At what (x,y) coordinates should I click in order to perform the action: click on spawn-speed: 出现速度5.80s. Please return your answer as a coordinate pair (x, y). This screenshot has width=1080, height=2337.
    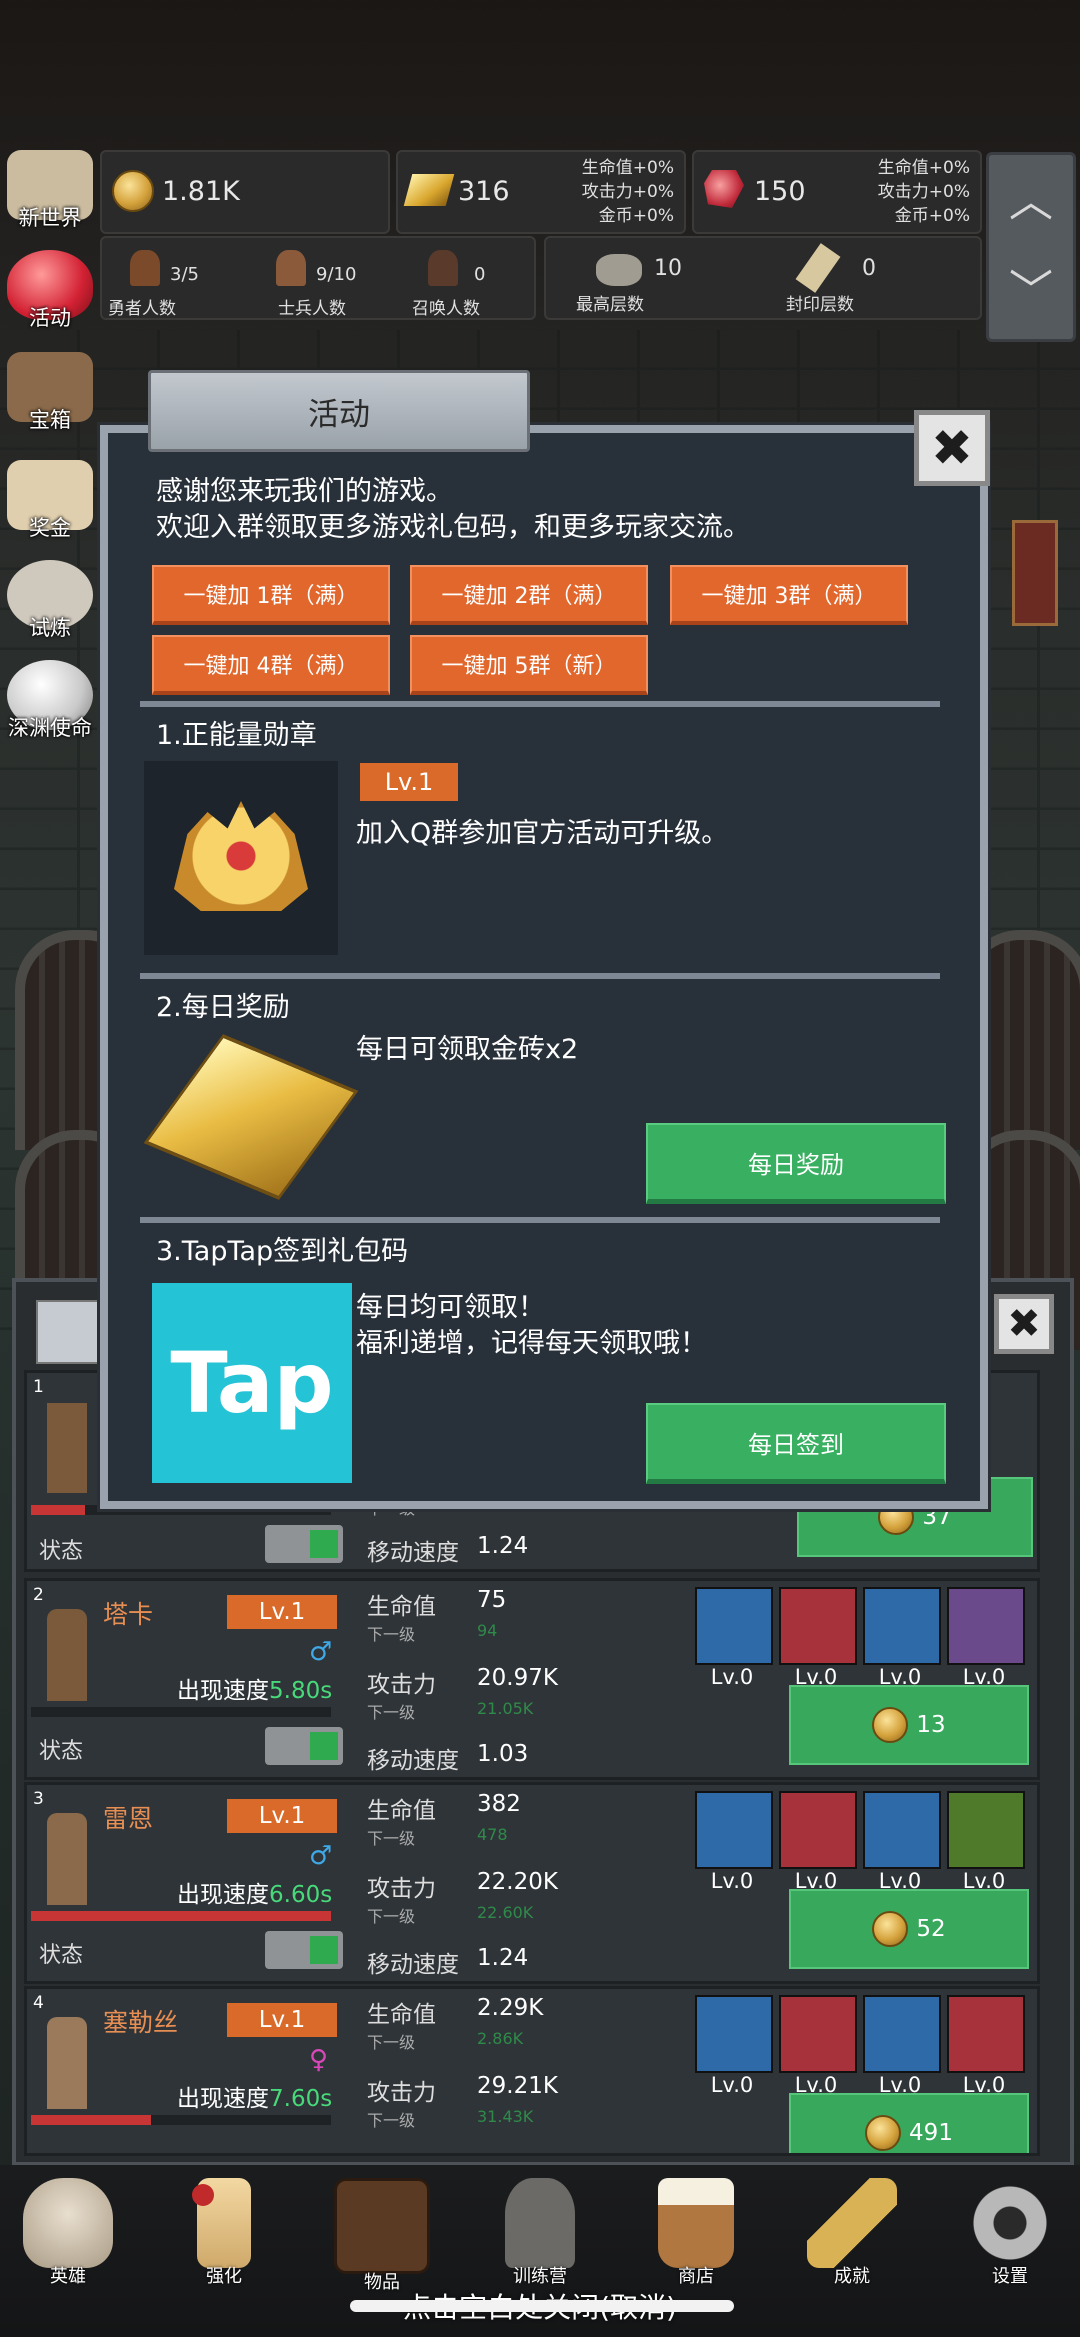
    Looking at the image, I should click on (254, 1688).